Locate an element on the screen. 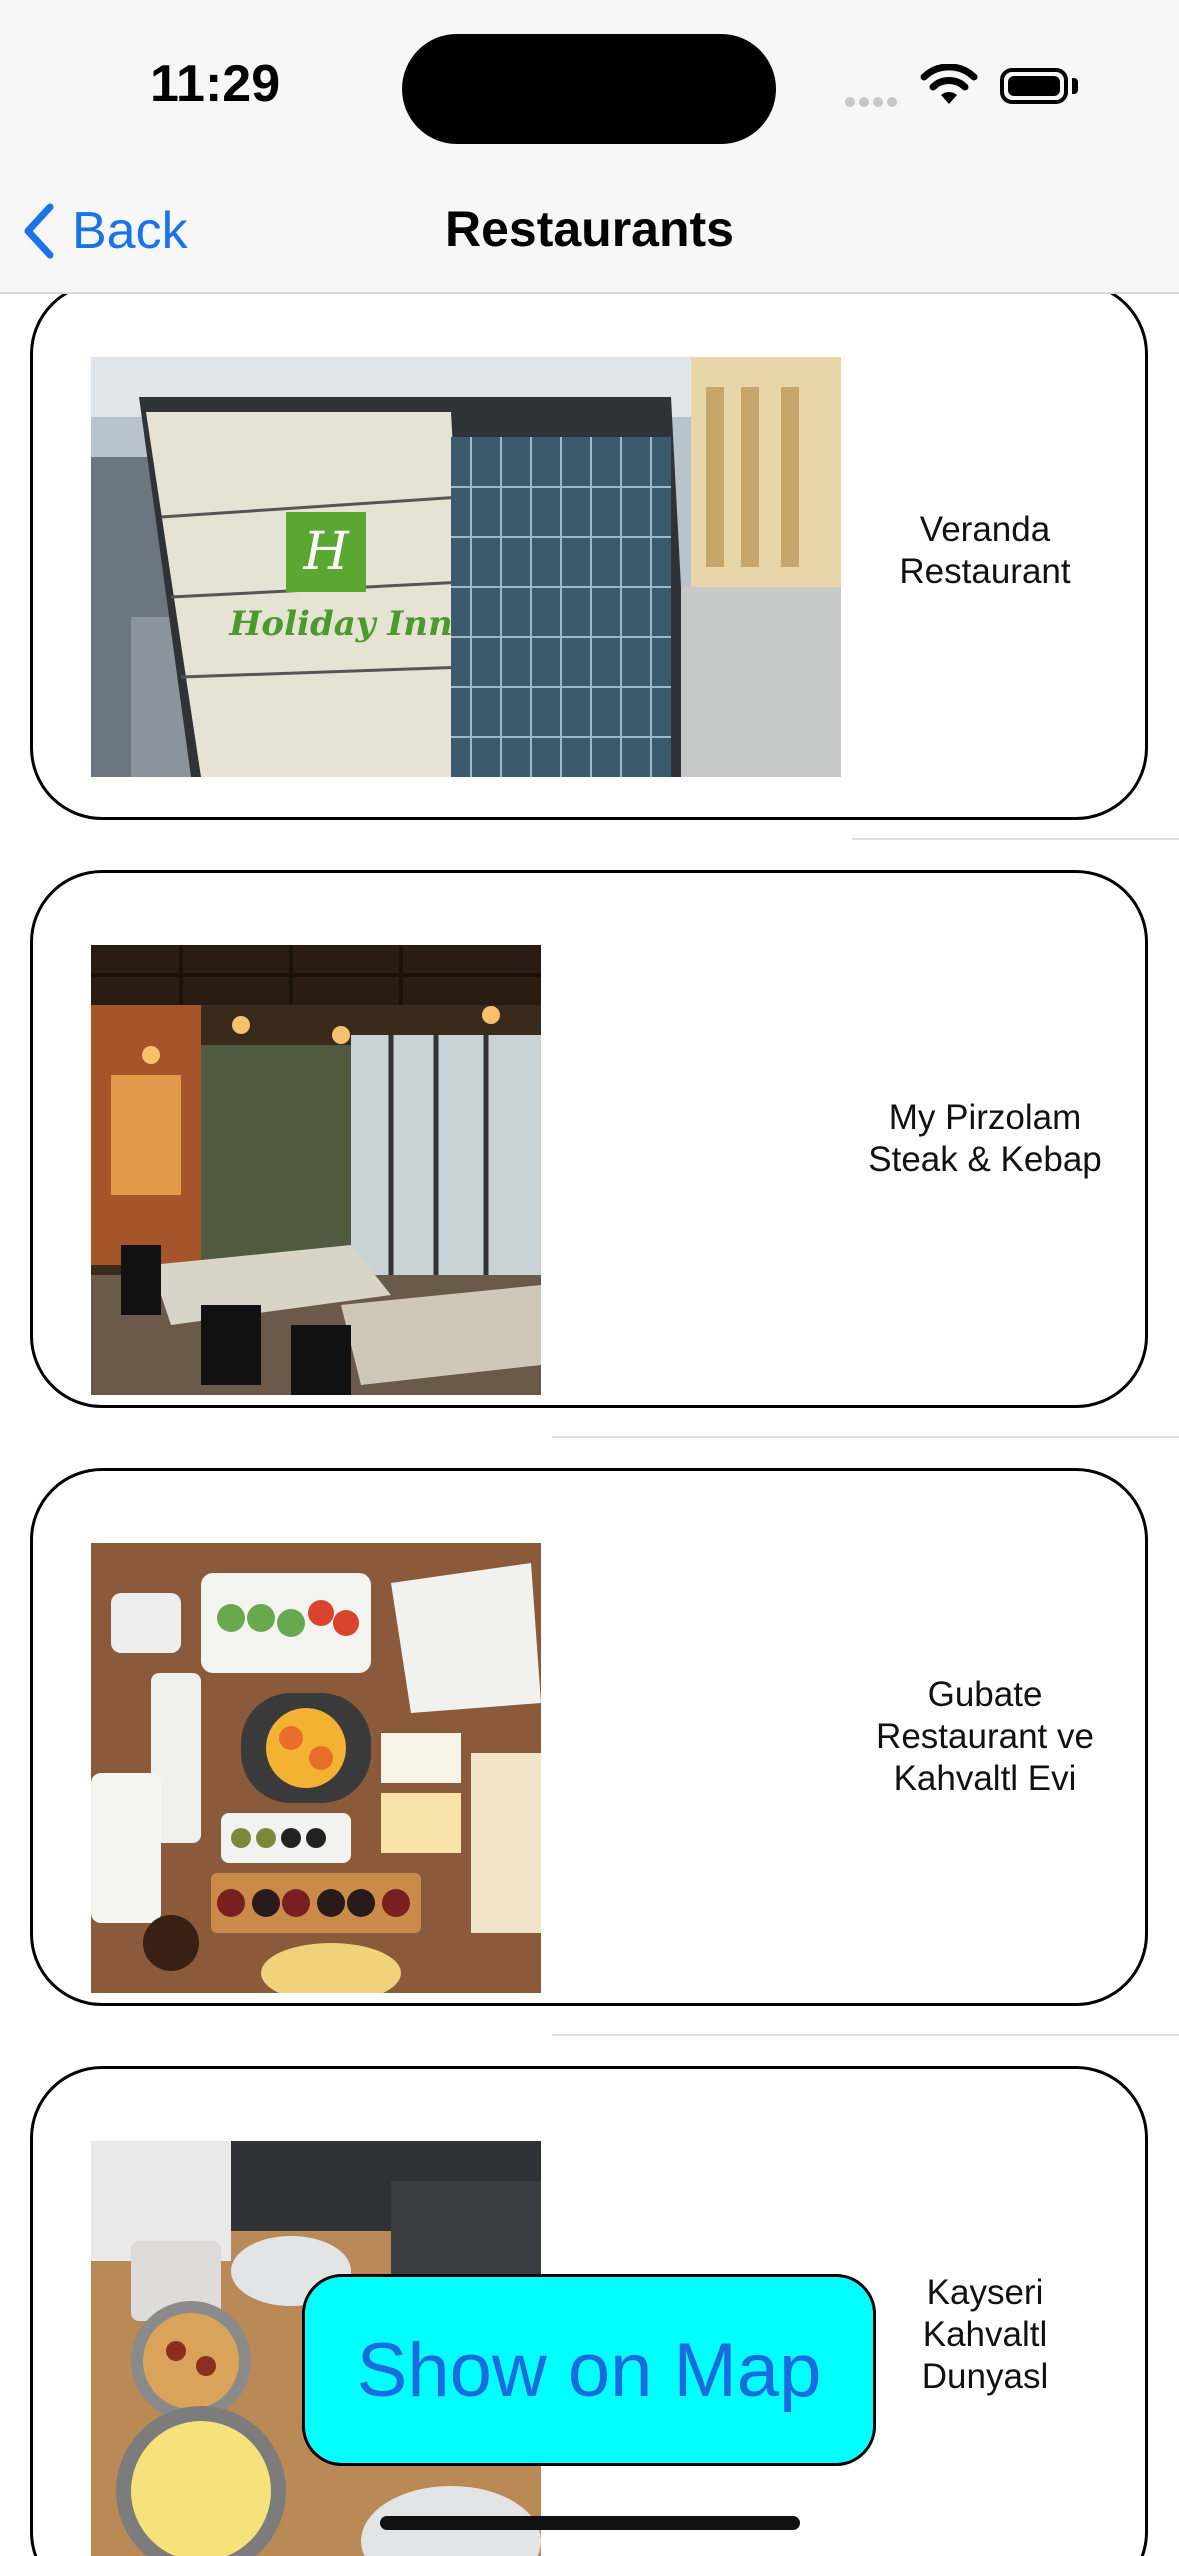 The height and width of the screenshot is (2556, 1179). restaurant-photo: H Holiday Inn is located at coordinates (466, 567).